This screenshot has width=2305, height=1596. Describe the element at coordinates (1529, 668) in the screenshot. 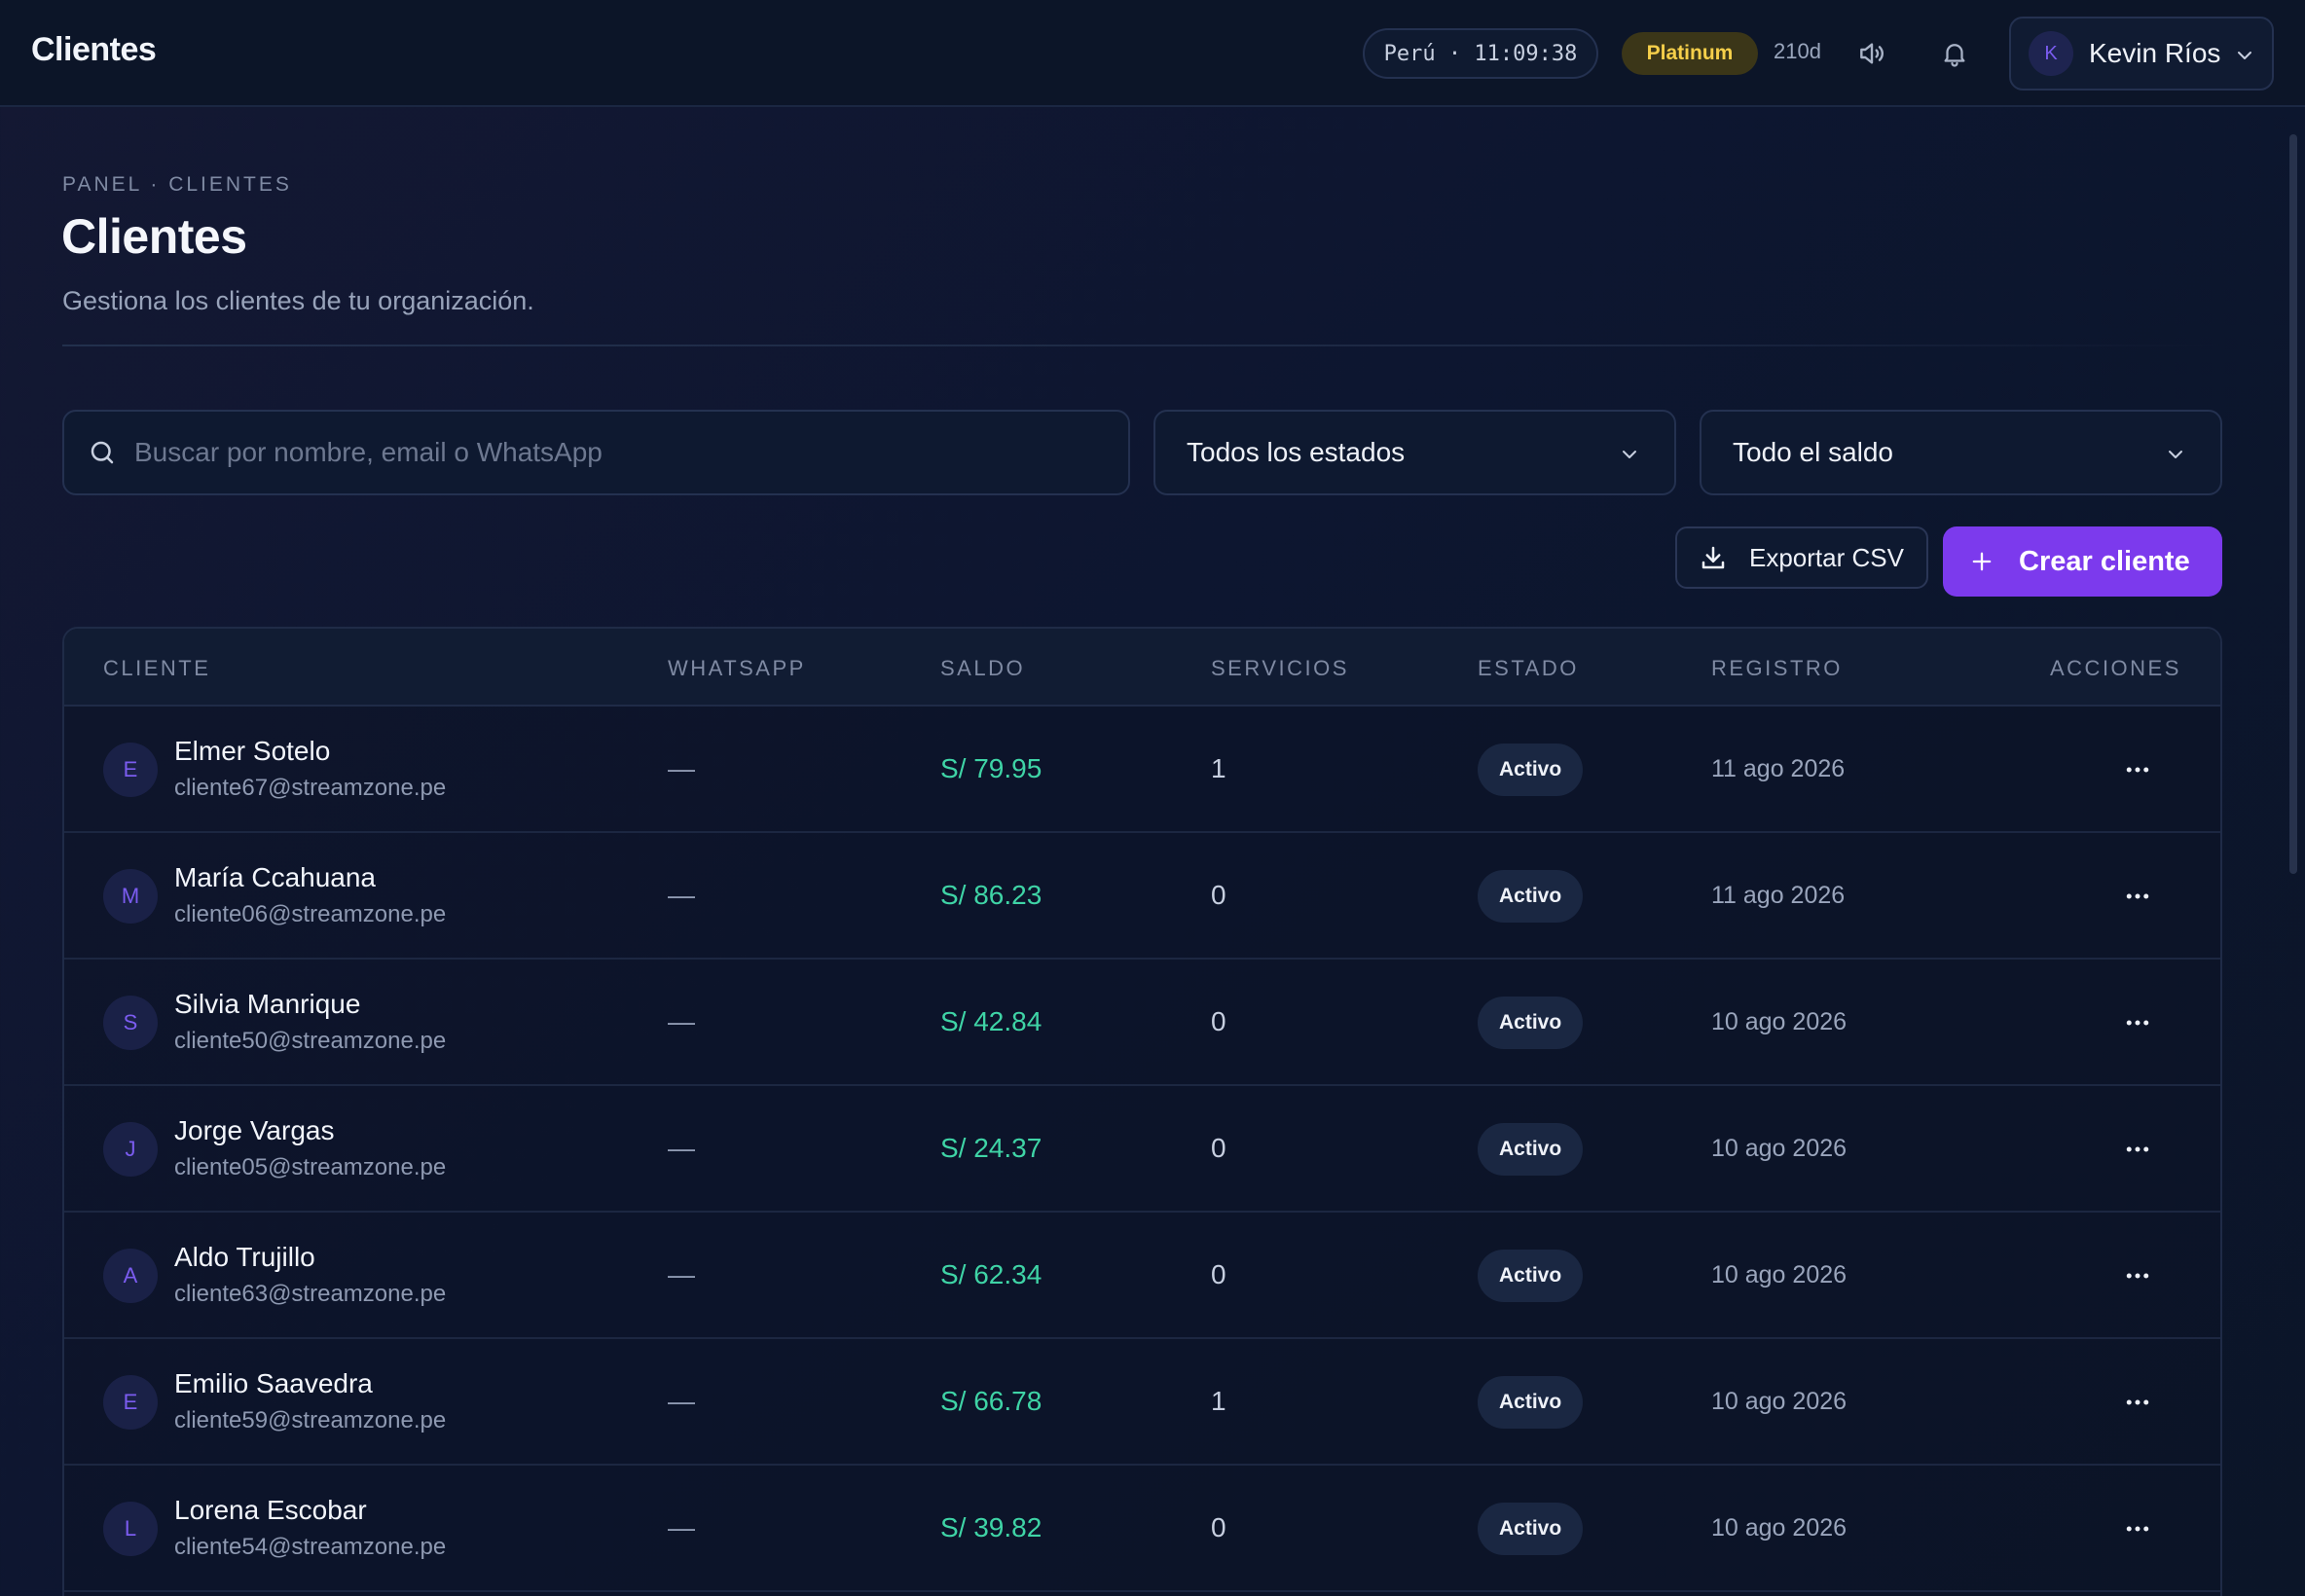

I see `column-header-estado: ESTADO` at that location.